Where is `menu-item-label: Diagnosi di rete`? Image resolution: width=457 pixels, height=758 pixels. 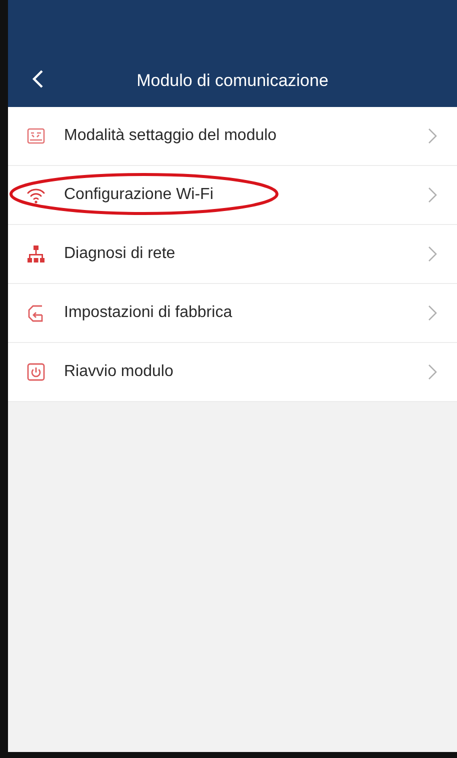
menu-item-label: Diagnosi di rete is located at coordinates (120, 254).